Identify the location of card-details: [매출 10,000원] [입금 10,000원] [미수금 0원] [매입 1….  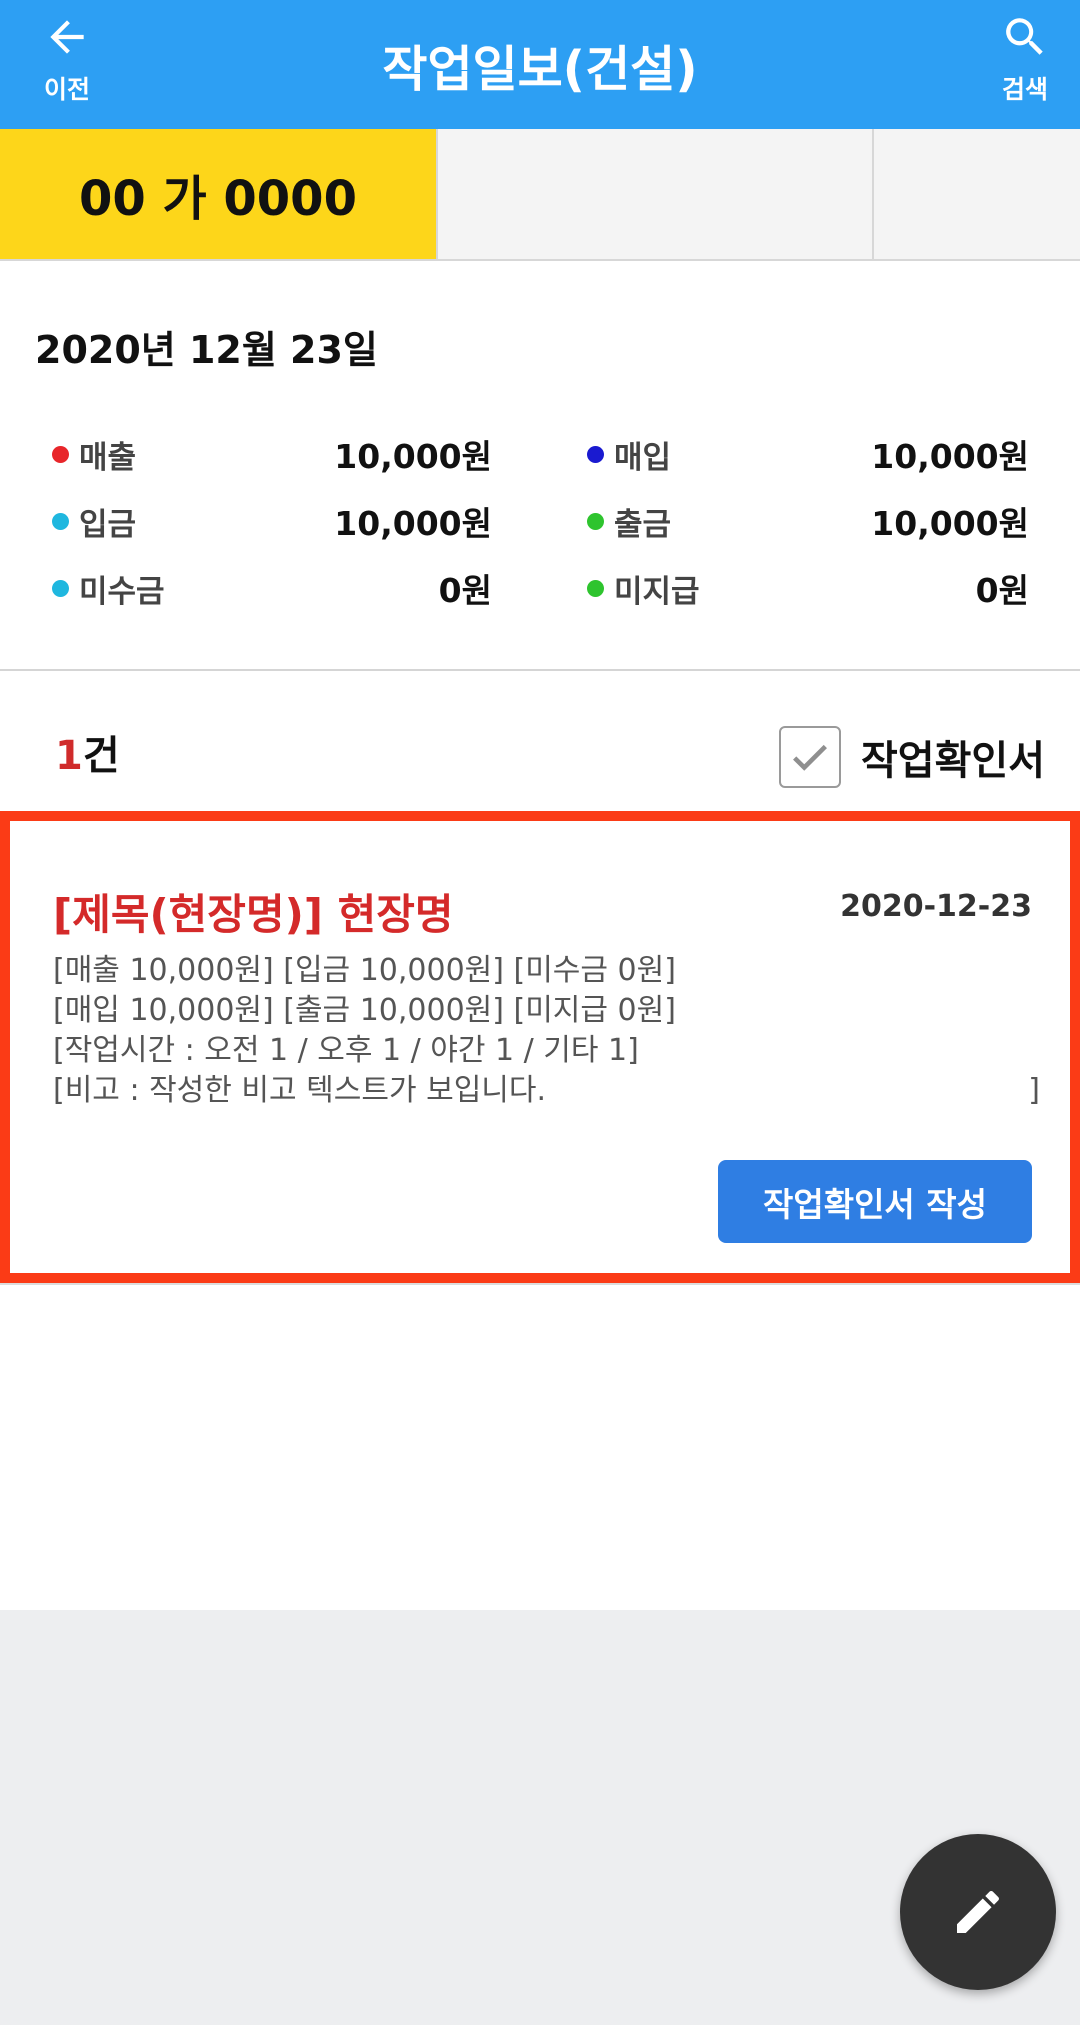
(546, 1031).